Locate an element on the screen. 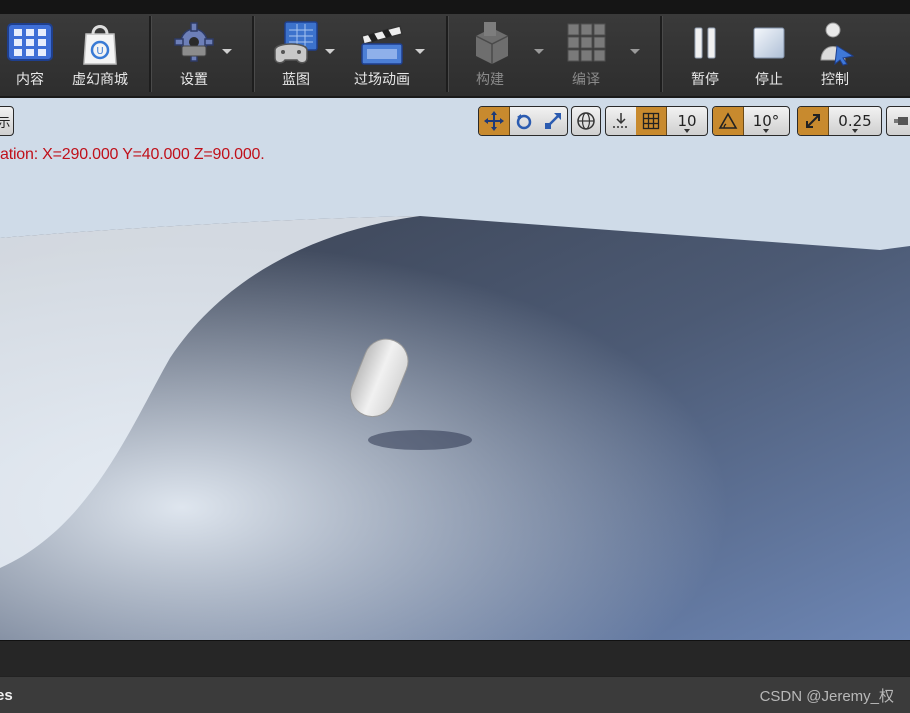 This screenshot has width=910, height=713. toolbar-stop-button: 停止 is located at coordinates (769, 55).